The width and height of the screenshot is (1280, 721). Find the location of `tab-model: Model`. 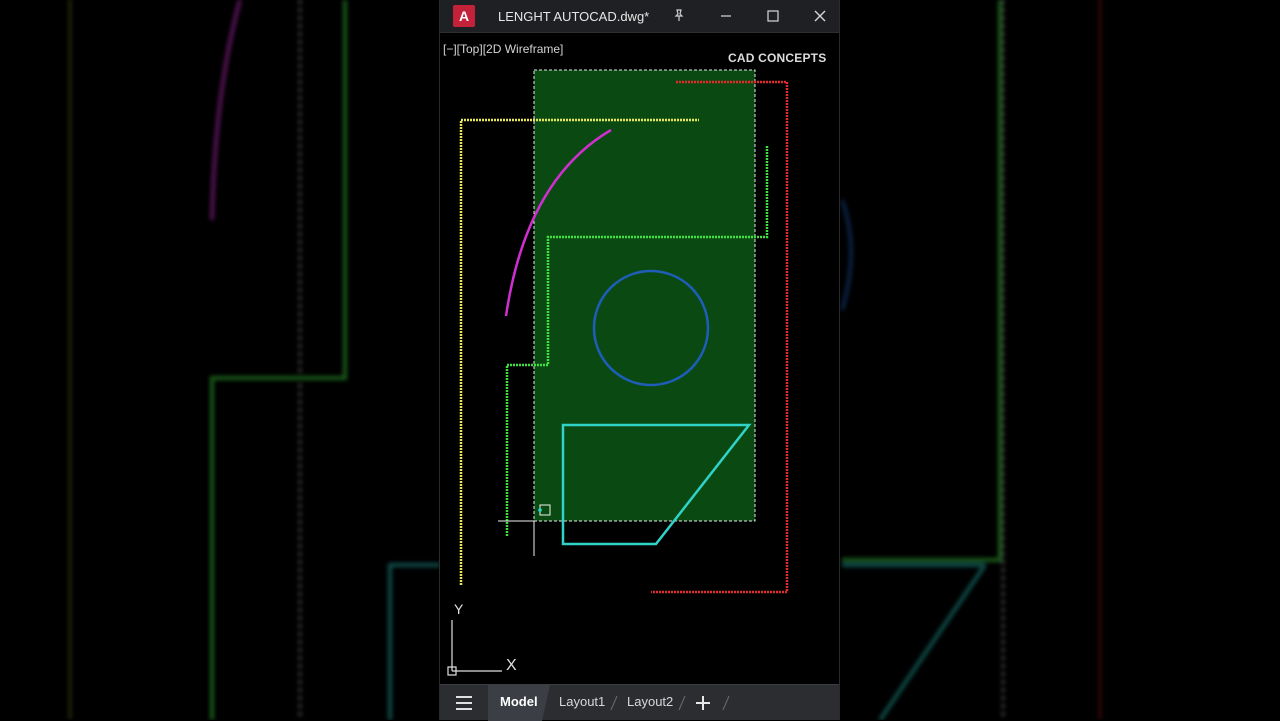

tab-model: Model is located at coordinates (519, 703).